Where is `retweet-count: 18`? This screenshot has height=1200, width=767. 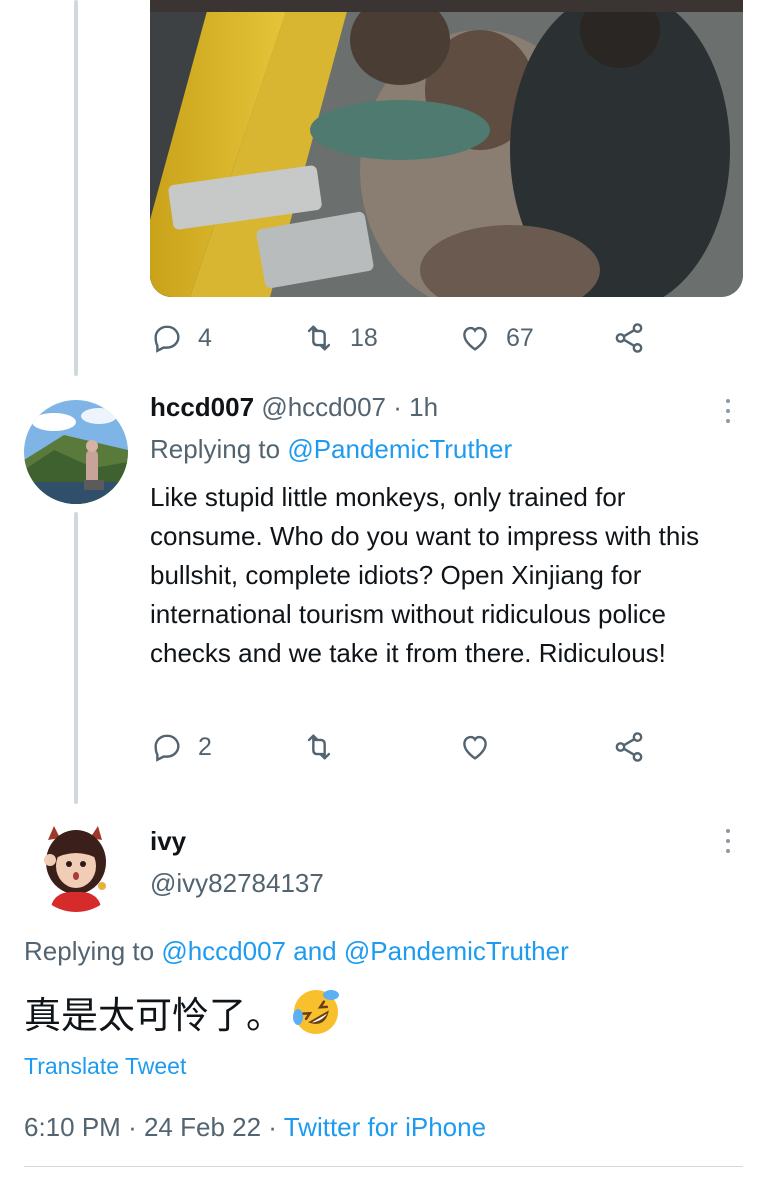
retweet-count: 18 is located at coordinates (364, 337).